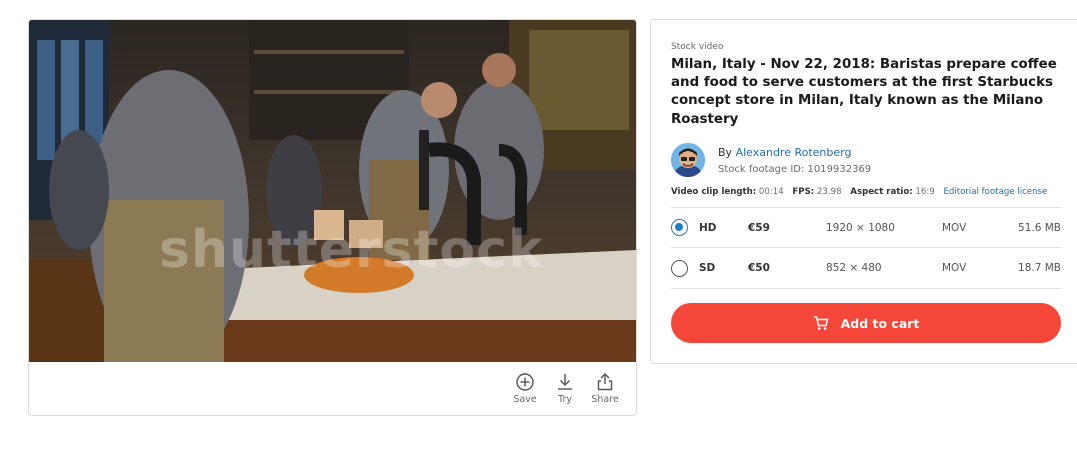 The width and height of the screenshot is (1077, 451). I want to click on plus-circle-icon, so click(525, 382).